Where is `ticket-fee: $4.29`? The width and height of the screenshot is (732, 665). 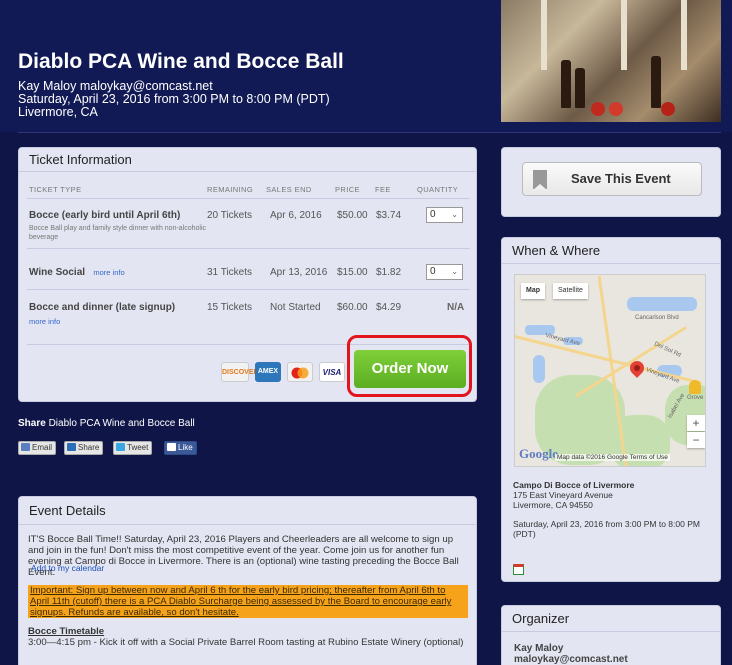
ticket-fee: $4.29 is located at coordinates (389, 307).